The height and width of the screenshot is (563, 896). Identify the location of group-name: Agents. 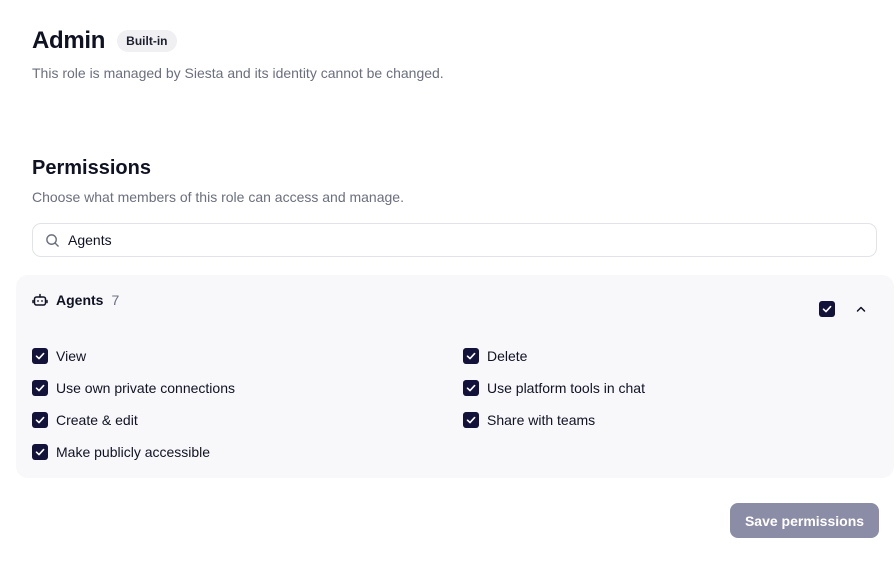
(80, 300).